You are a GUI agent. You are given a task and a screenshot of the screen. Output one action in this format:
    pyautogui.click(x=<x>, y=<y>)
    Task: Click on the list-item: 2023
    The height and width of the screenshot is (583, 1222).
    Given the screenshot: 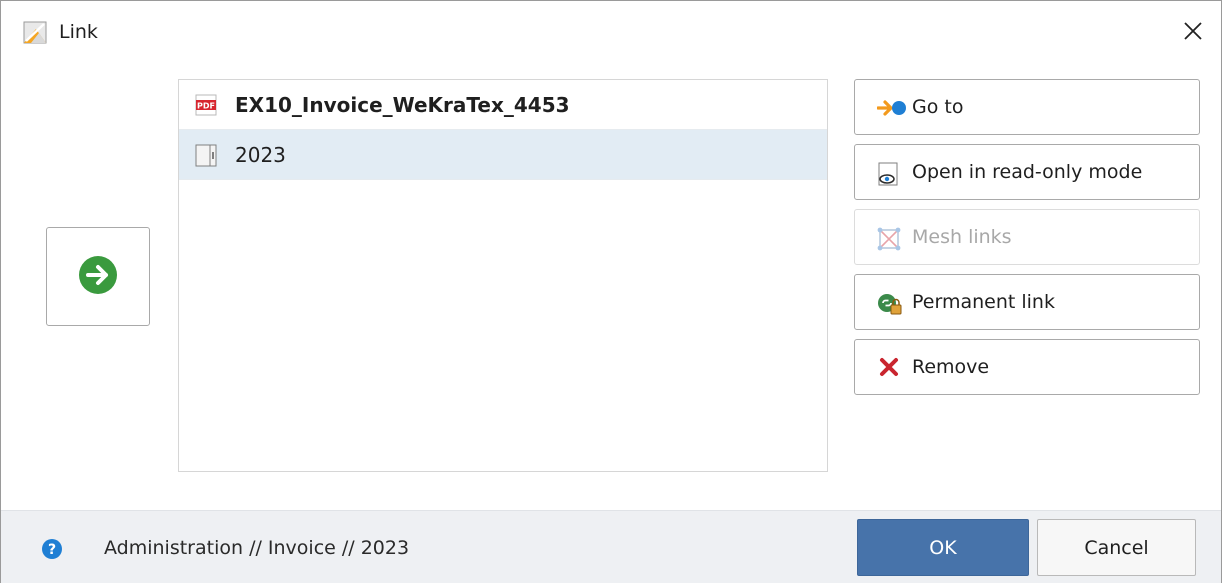 What is the action you would take?
    pyautogui.click(x=503, y=155)
    